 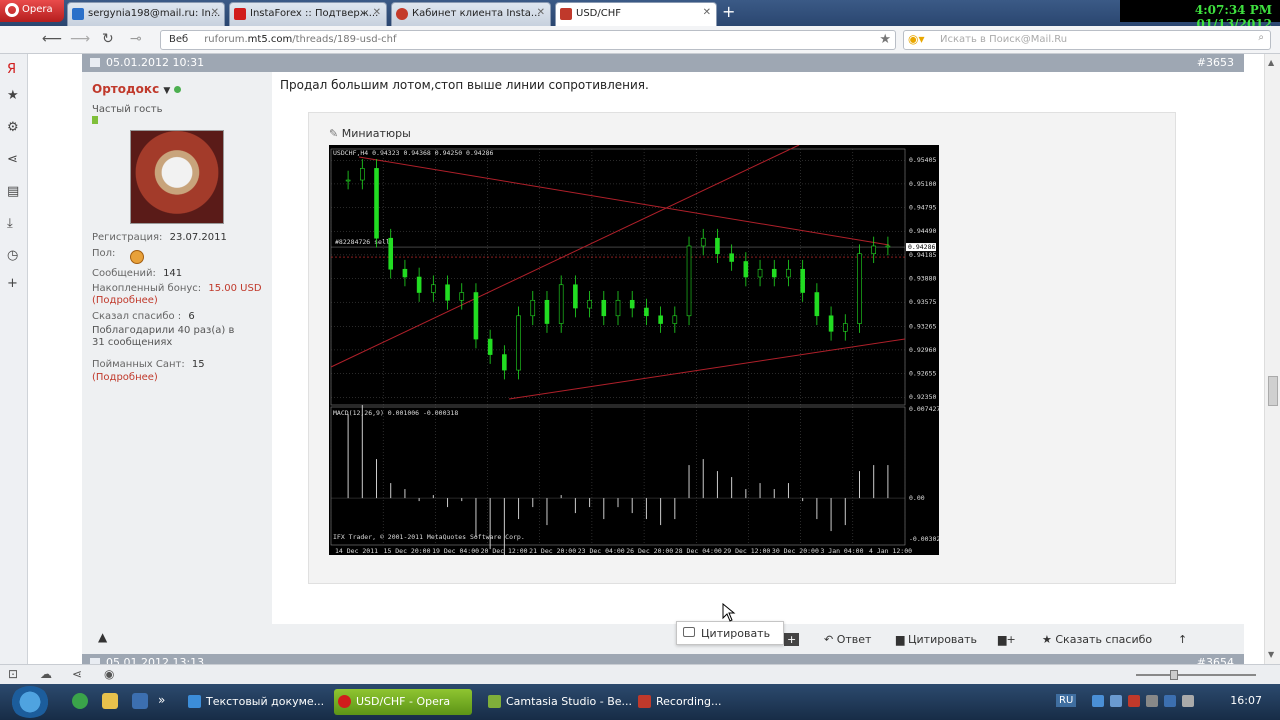 What do you see at coordinates (12, 255) in the screenshot?
I see `history-icon: ◷` at bounding box center [12, 255].